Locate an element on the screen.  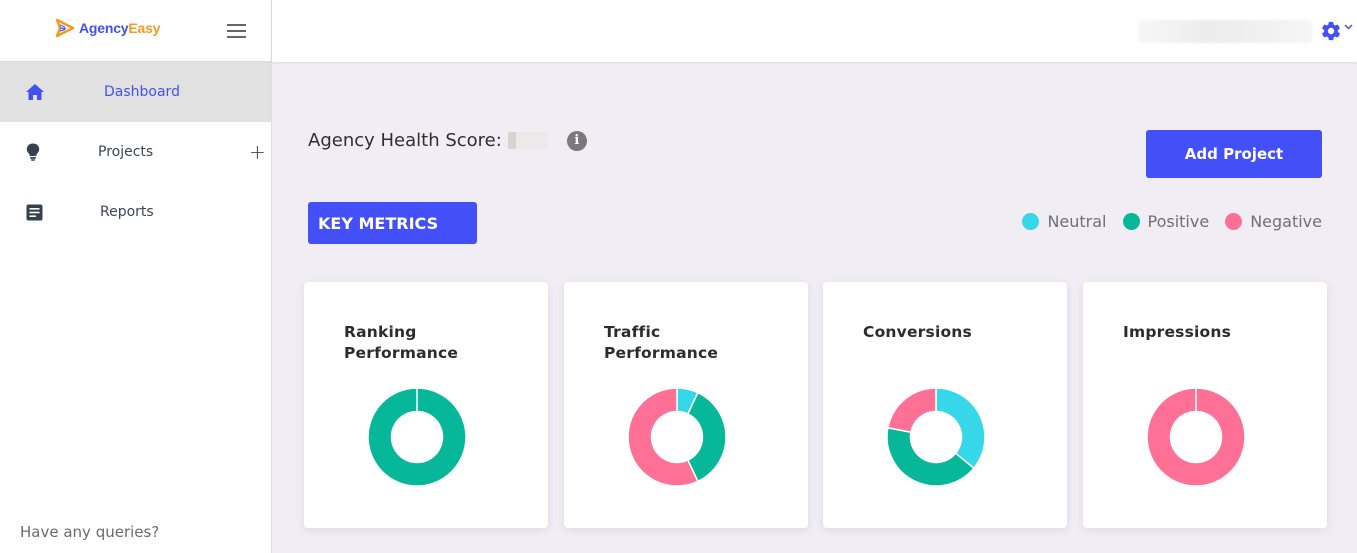
donut-chart-conversions is located at coordinates (936, 437).